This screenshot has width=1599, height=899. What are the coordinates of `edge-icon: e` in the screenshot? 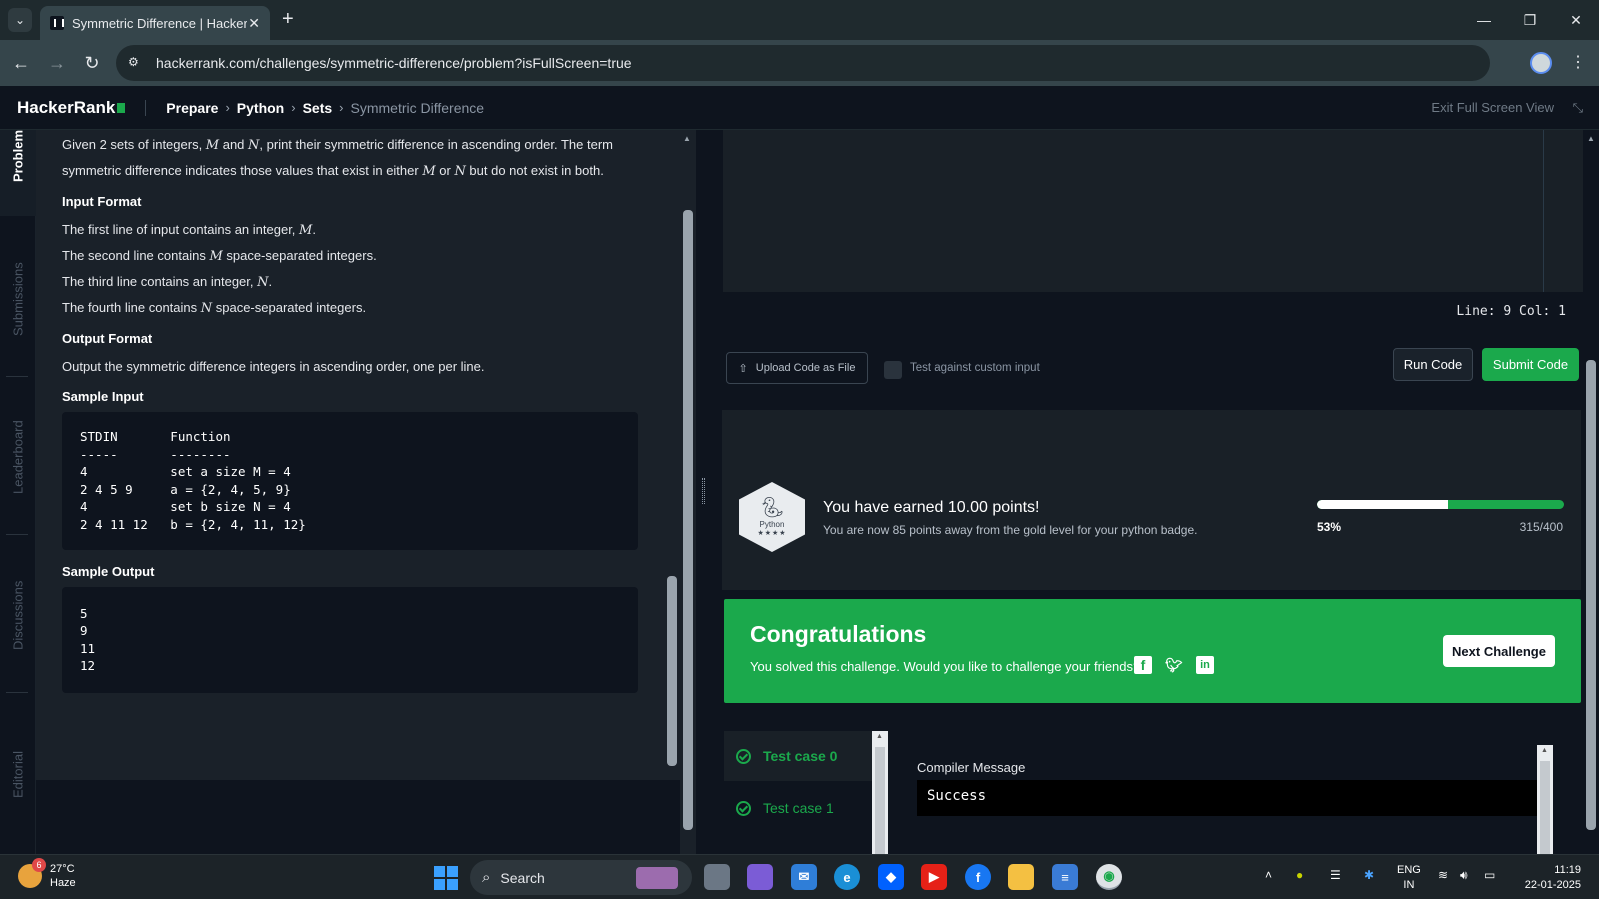 It's located at (847, 877).